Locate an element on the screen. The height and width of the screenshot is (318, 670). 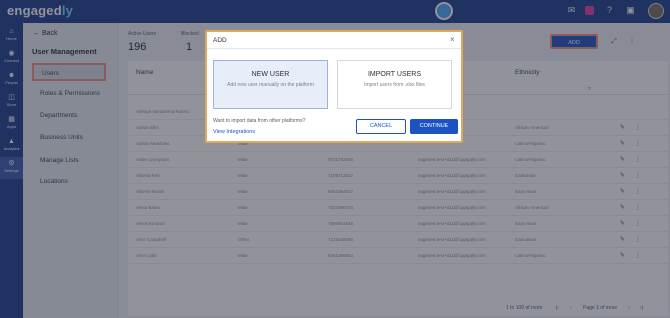
view-integrations-link: View Integrations is located at coordinates (234, 132).